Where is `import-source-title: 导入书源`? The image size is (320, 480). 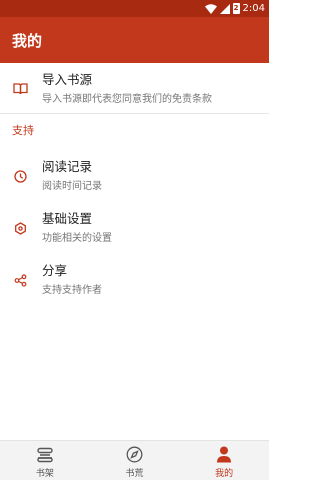 import-source-title: 导入书源 is located at coordinates (67, 79).